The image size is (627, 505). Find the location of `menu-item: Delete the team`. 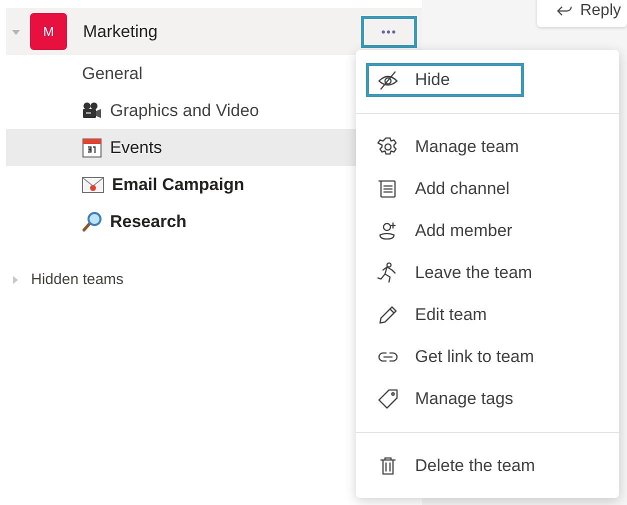

menu-item: Delete the team is located at coordinates (452, 466).